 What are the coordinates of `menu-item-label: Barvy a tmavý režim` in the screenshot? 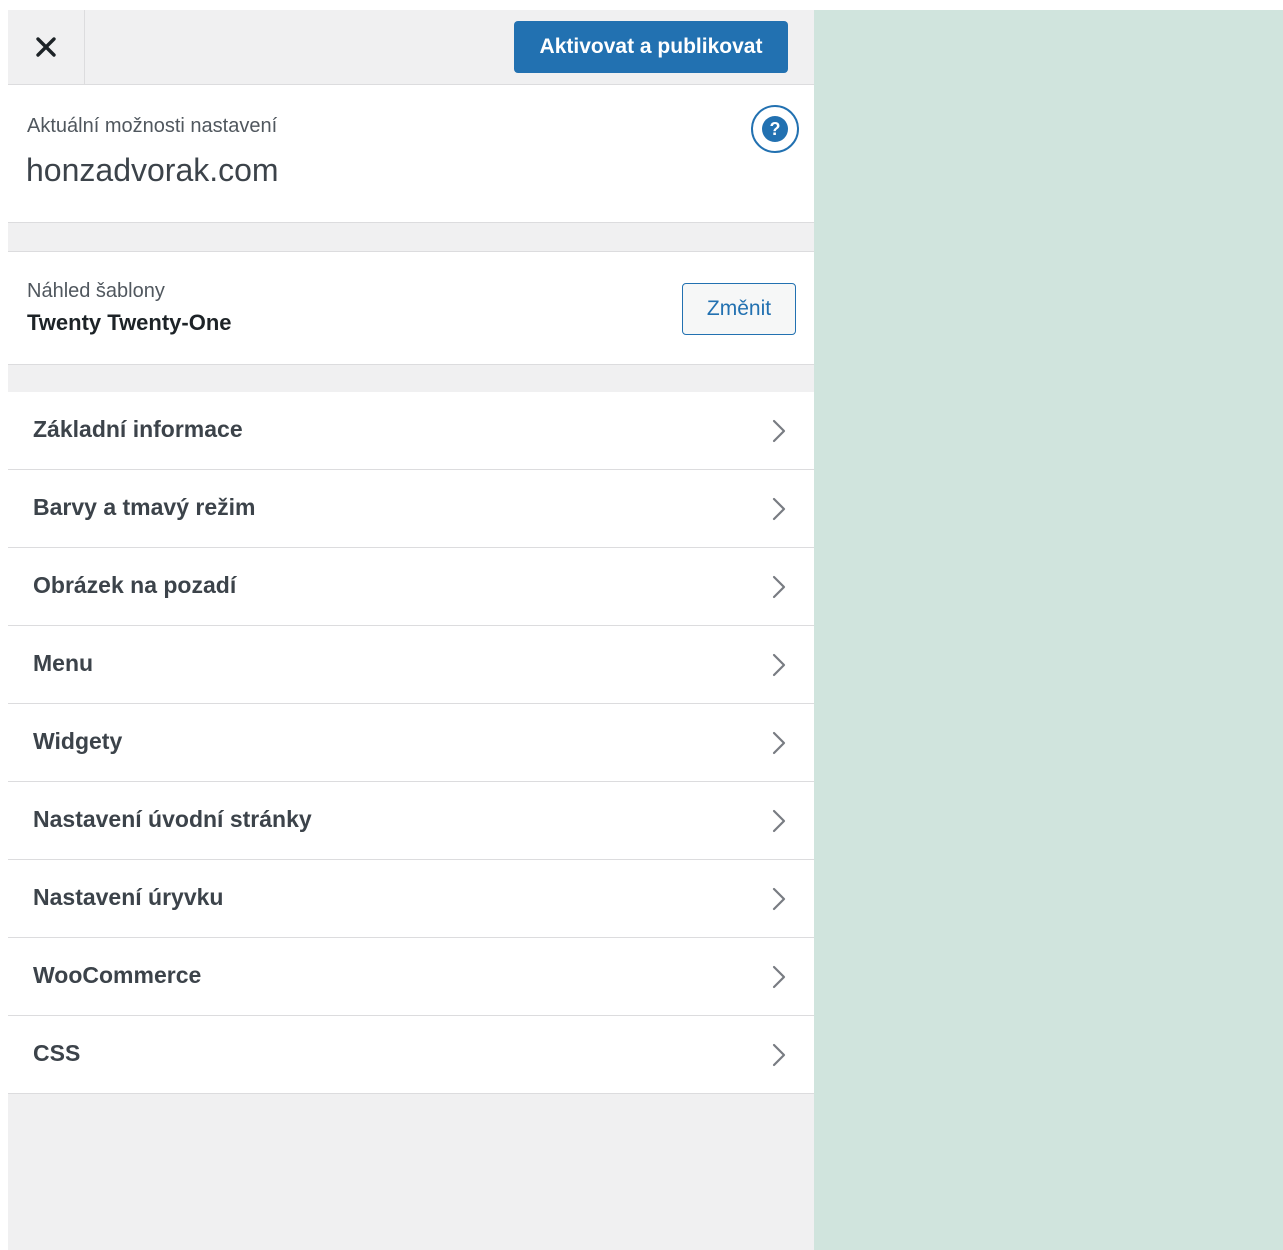 It's located at (144, 507).